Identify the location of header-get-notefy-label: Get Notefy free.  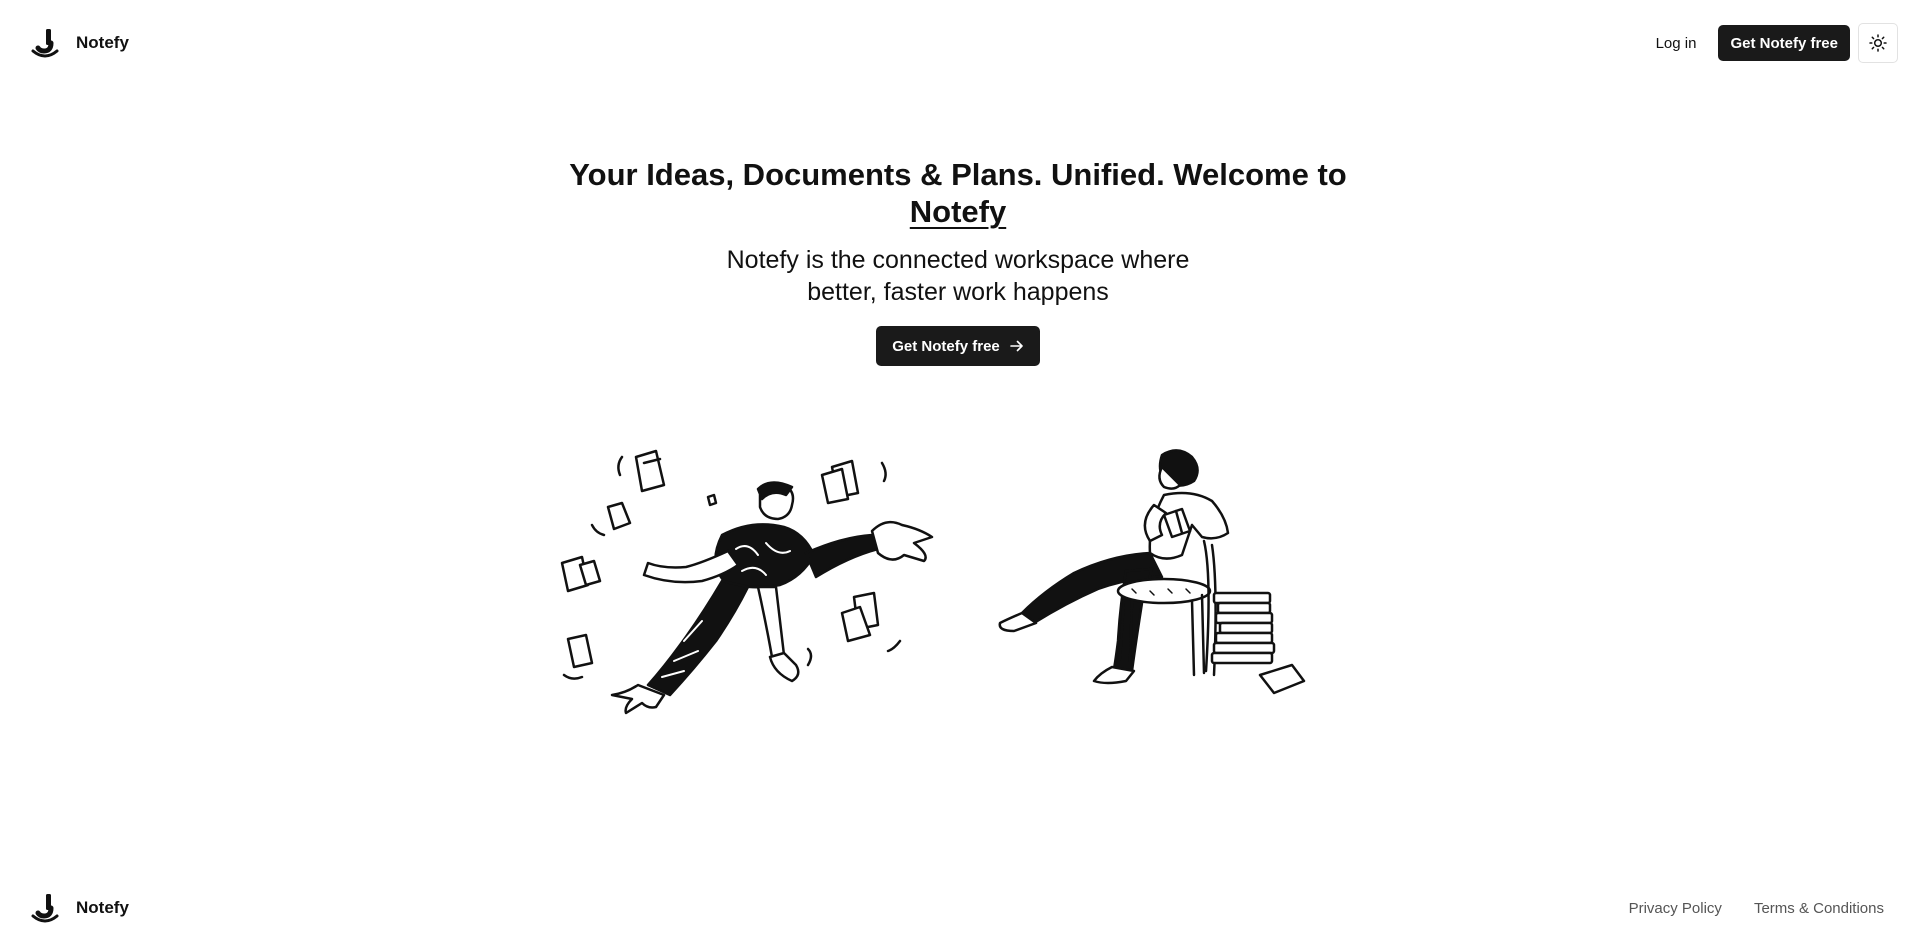
(1784, 43).